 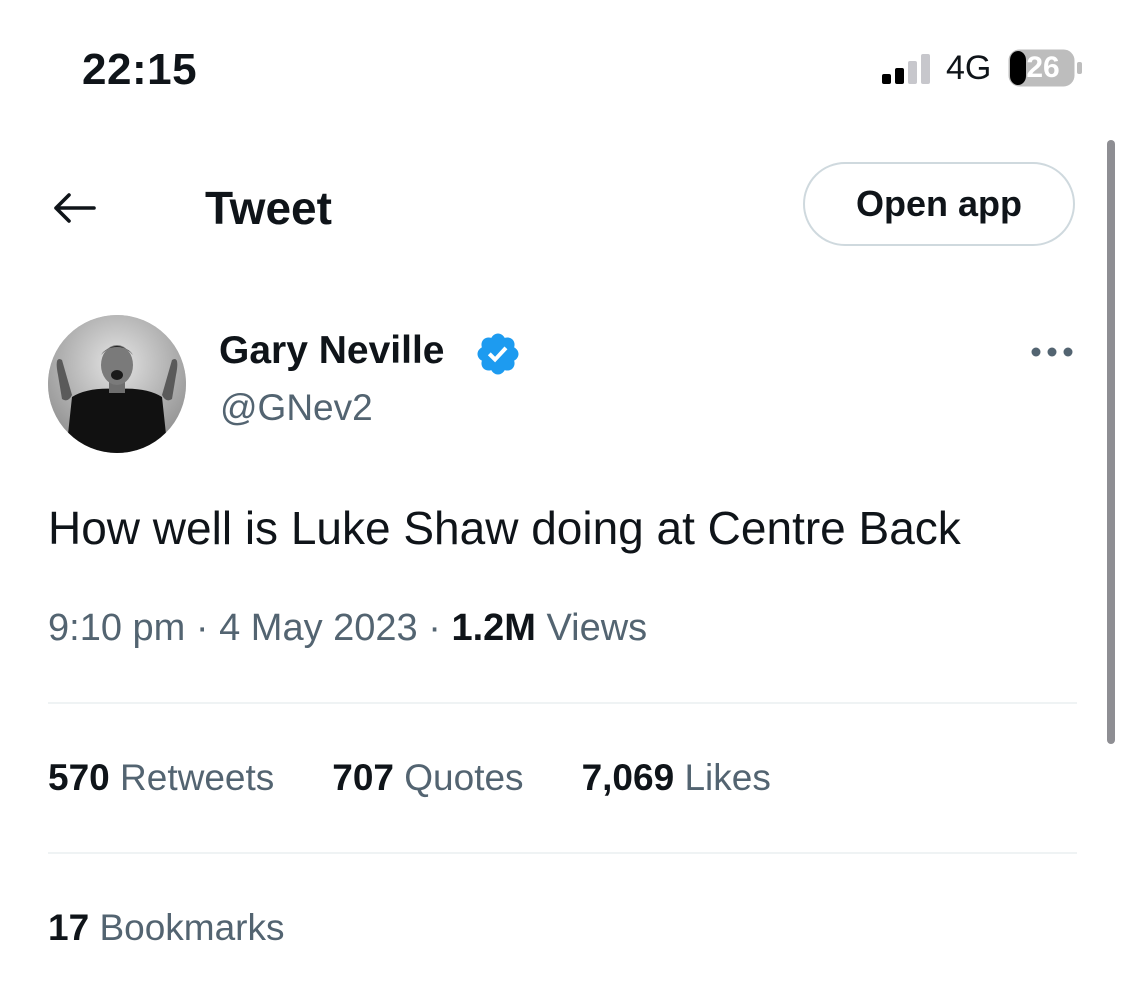 I want to click on status-time: 22:15, so click(x=140, y=69).